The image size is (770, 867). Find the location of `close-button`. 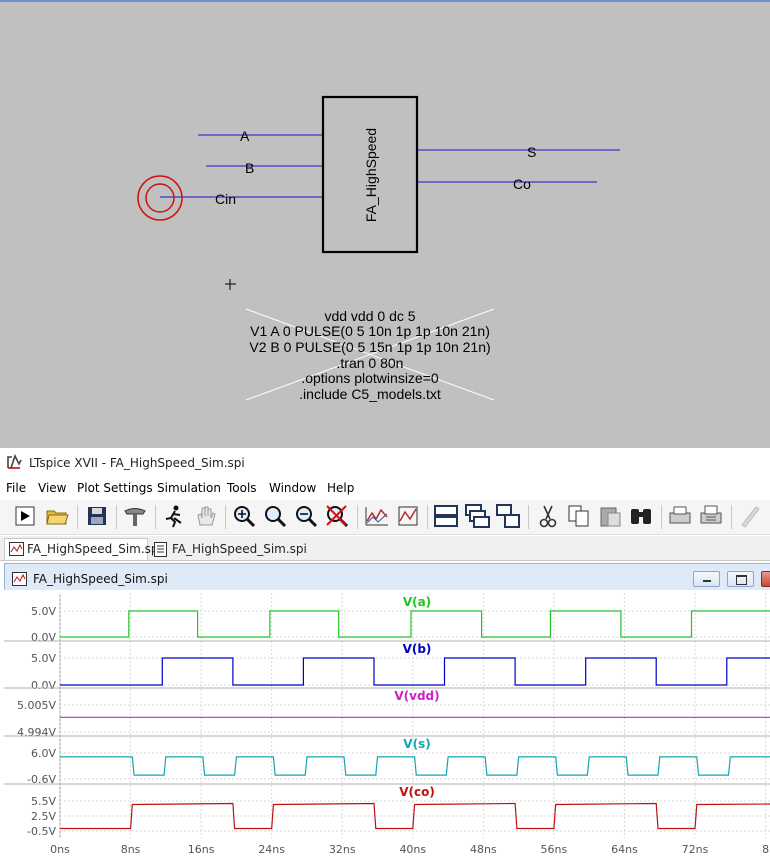

close-button is located at coordinates (765, 579).